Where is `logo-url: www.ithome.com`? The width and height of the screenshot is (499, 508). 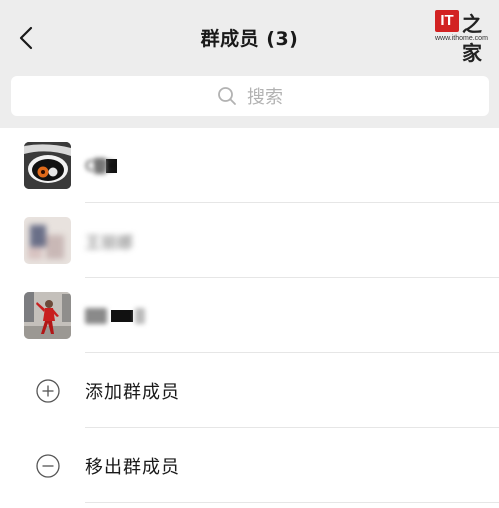 logo-url: www.ithome.com is located at coordinates (461, 38).